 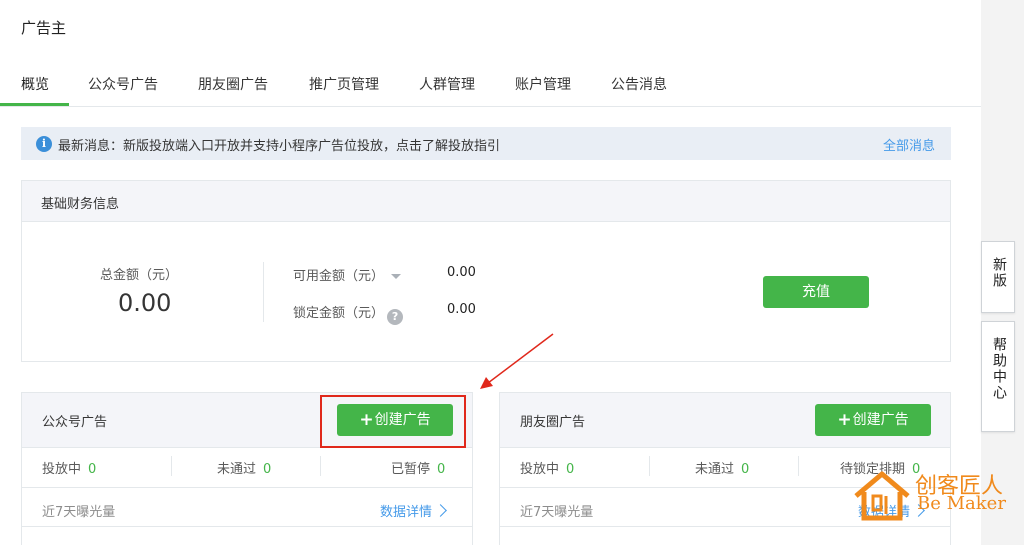 I want to click on tab-announcements: 公告消息, so click(x=639, y=84).